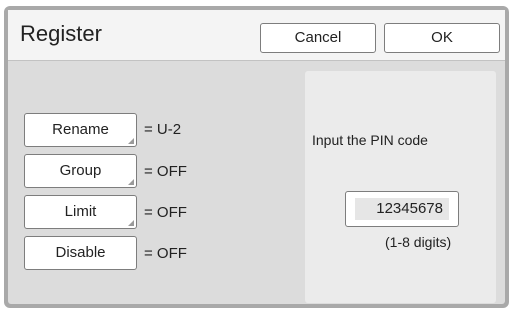 The height and width of the screenshot is (314, 515). What do you see at coordinates (442, 38) in the screenshot?
I see `ok-button: OK` at bounding box center [442, 38].